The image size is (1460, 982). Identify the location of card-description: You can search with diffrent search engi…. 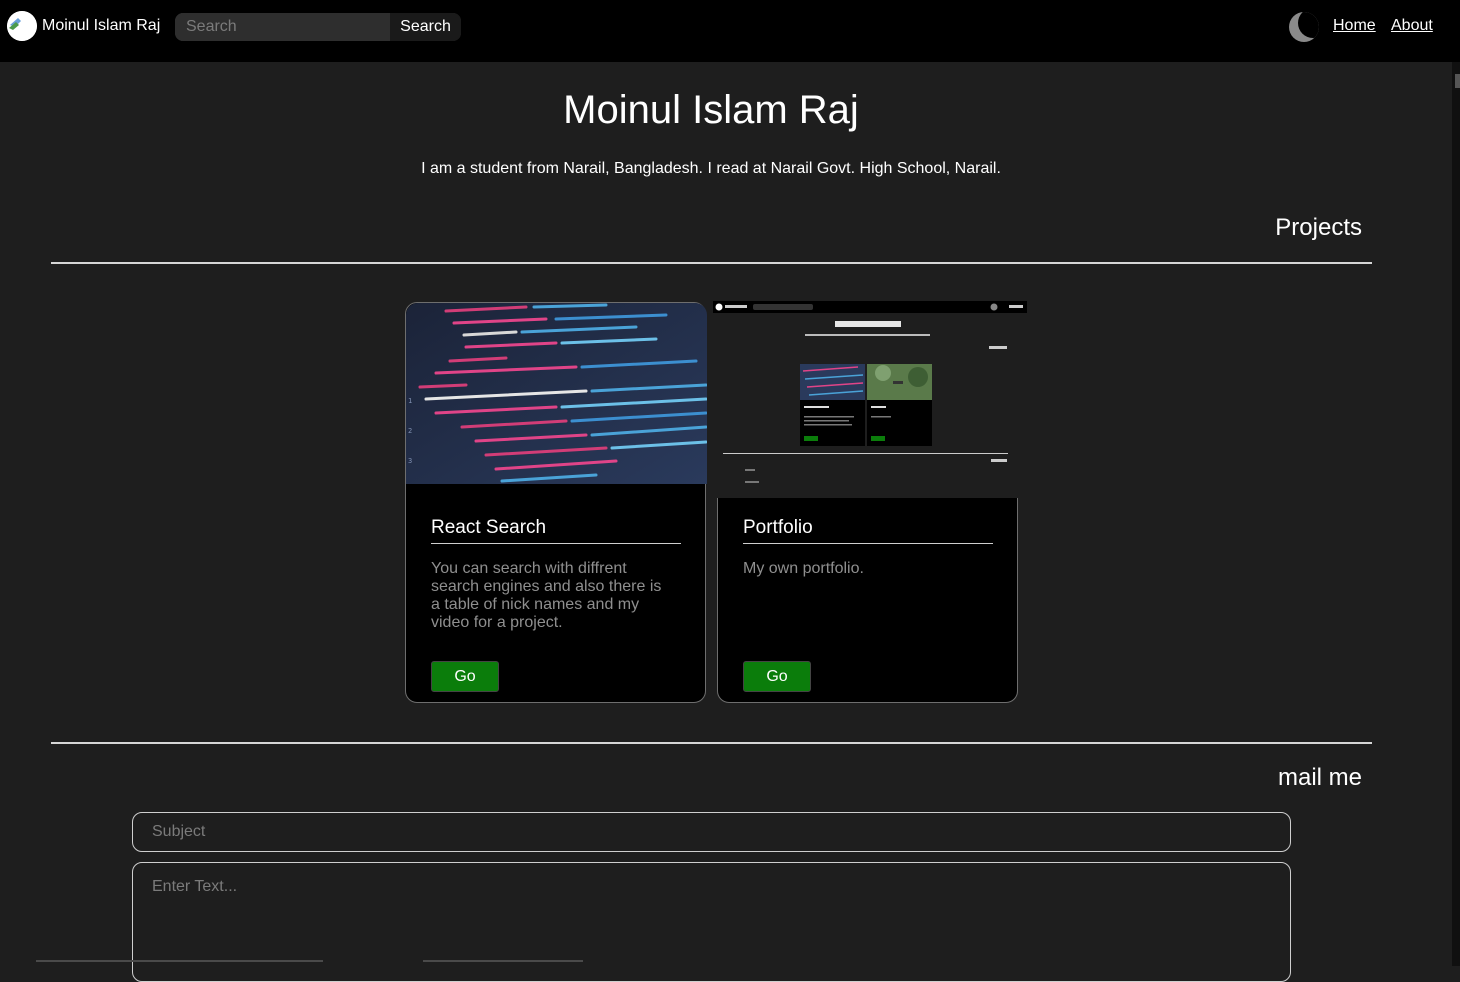
(546, 595).